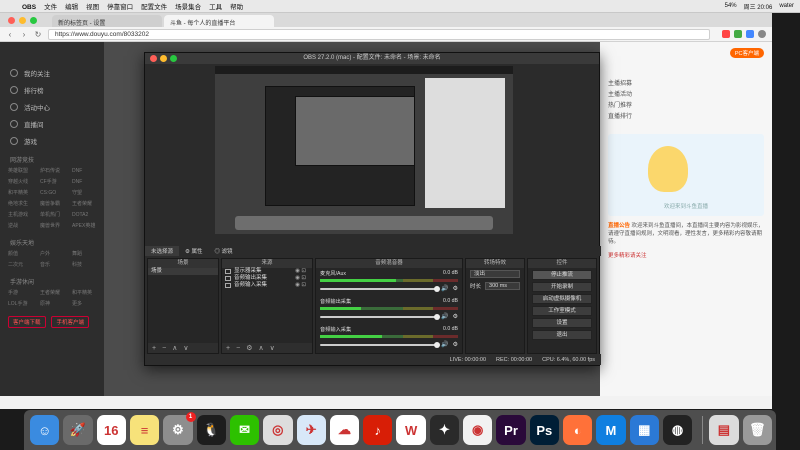 The image size is (800, 450). What do you see at coordinates (502, 286) in the screenshot?
I see `duration-input: 300 ms` at bounding box center [502, 286].